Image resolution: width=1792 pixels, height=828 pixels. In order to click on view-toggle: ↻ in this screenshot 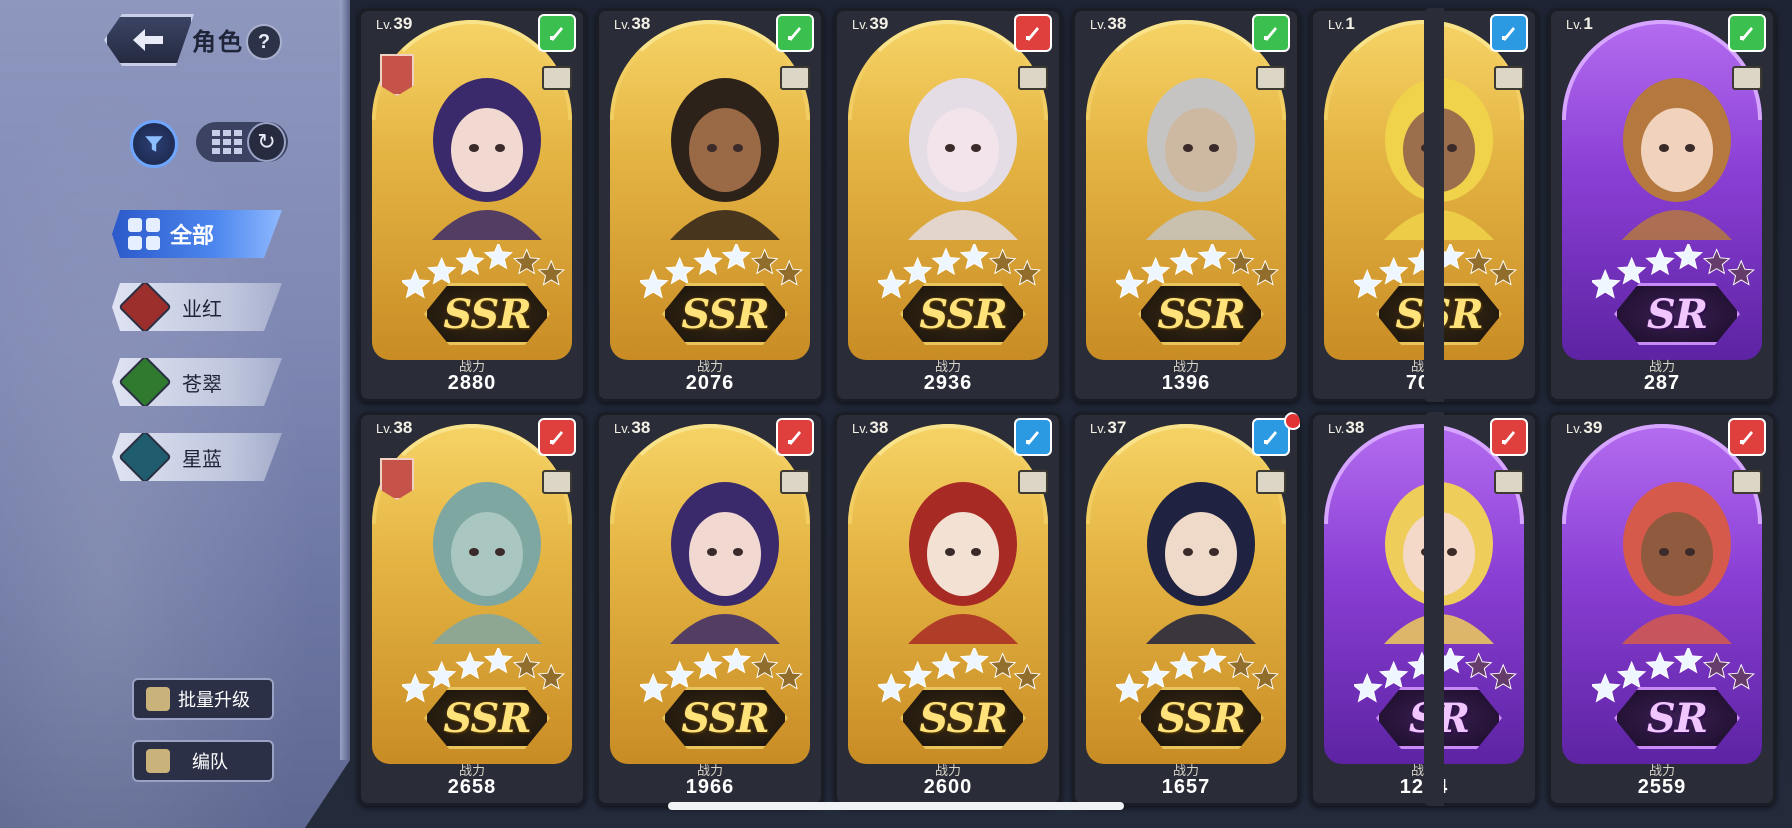, I will do `click(242, 142)`.